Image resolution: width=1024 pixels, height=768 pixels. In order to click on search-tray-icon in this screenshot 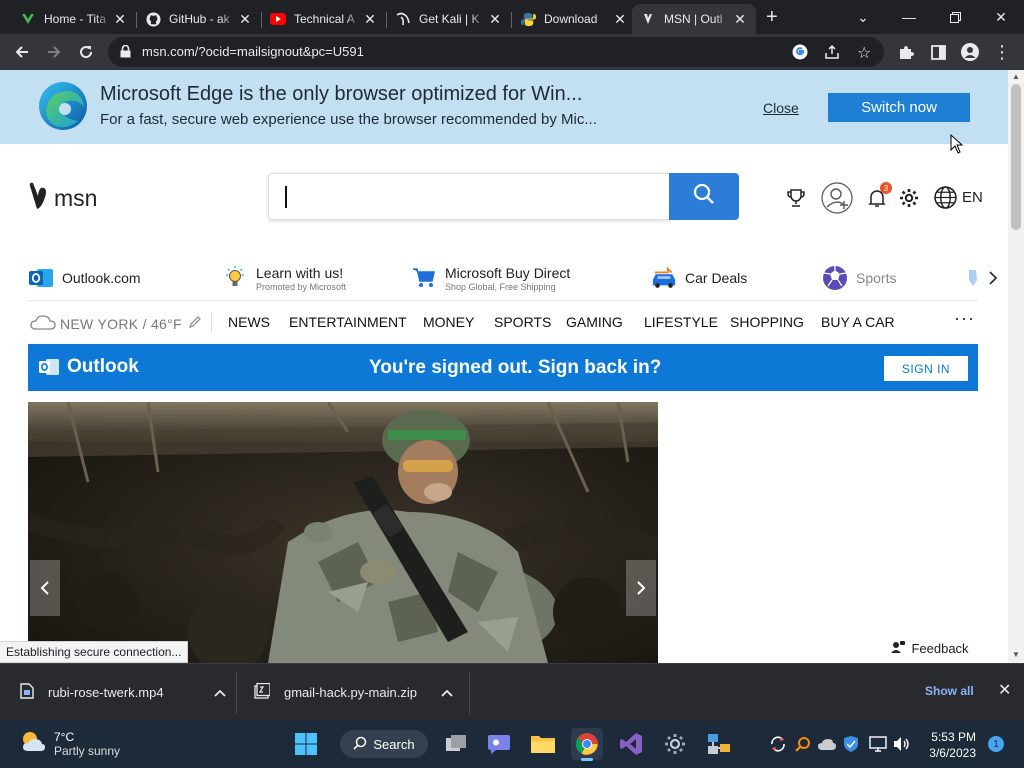, I will do `click(803, 744)`.